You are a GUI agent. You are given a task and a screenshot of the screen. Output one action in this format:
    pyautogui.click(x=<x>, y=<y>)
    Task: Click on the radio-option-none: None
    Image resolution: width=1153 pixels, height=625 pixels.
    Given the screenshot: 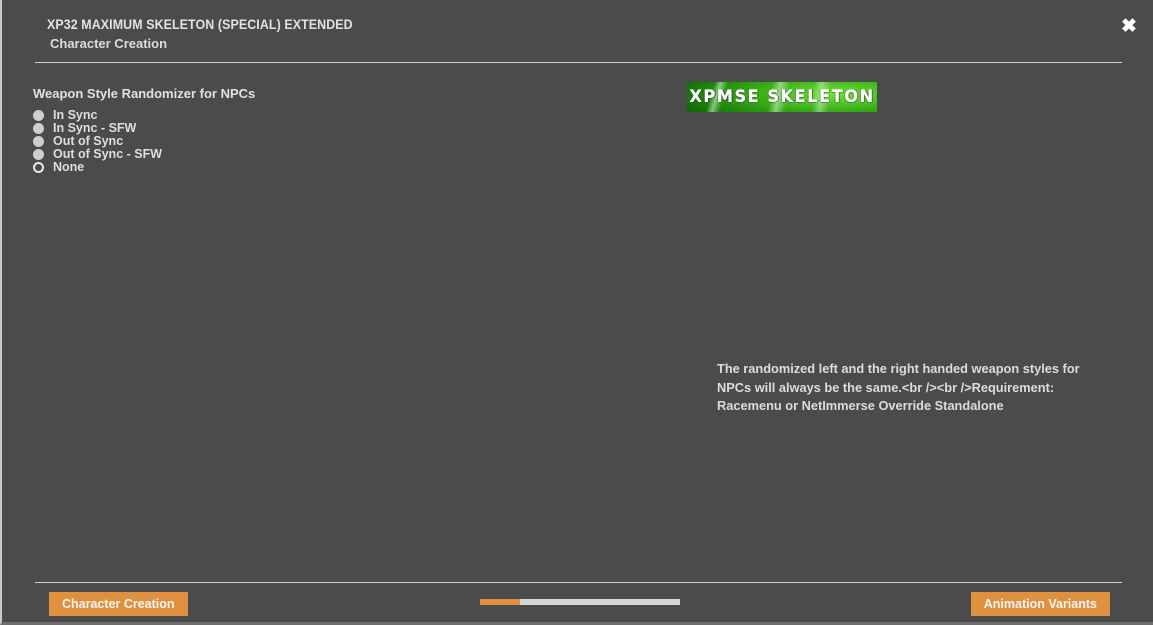 What is the action you would take?
    pyautogui.click(x=97, y=167)
    